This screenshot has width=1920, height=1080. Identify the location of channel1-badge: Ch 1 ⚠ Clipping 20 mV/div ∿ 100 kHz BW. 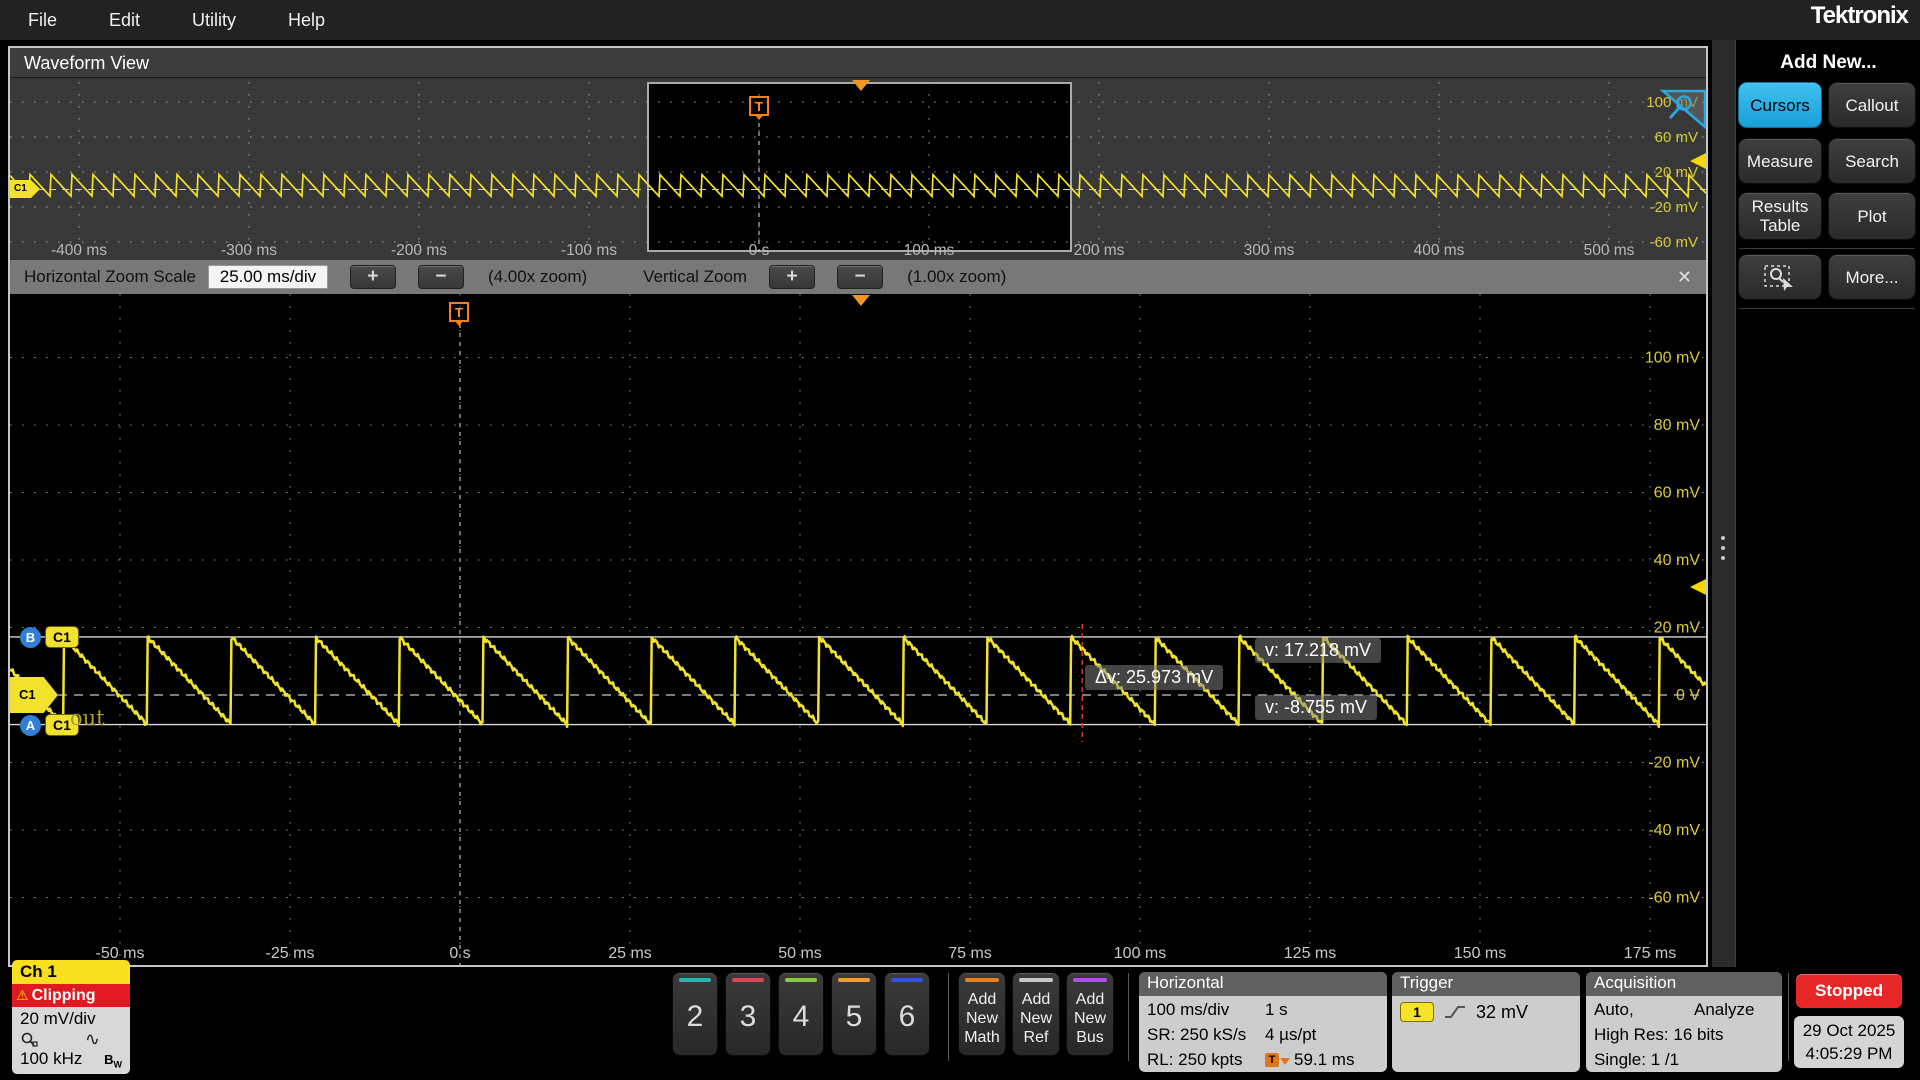
(71, 1017).